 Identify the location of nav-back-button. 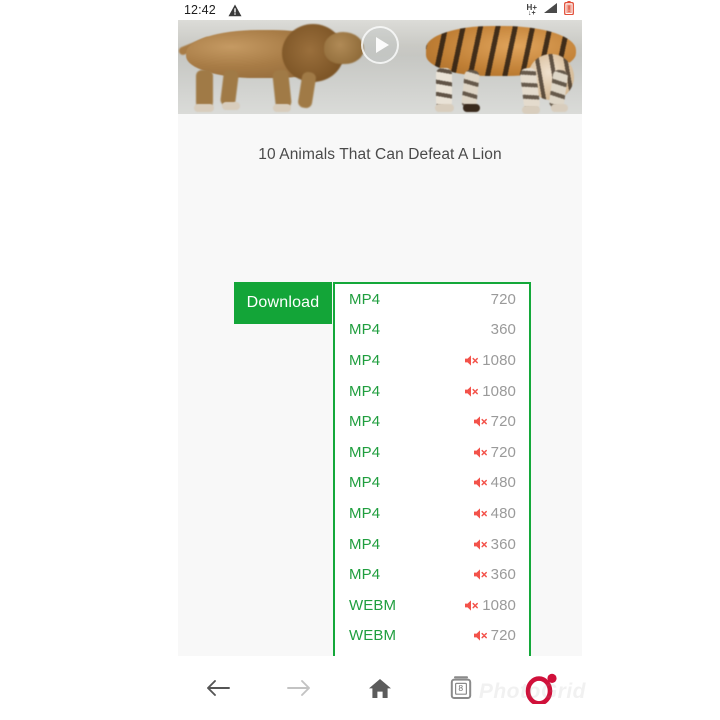
(218, 688).